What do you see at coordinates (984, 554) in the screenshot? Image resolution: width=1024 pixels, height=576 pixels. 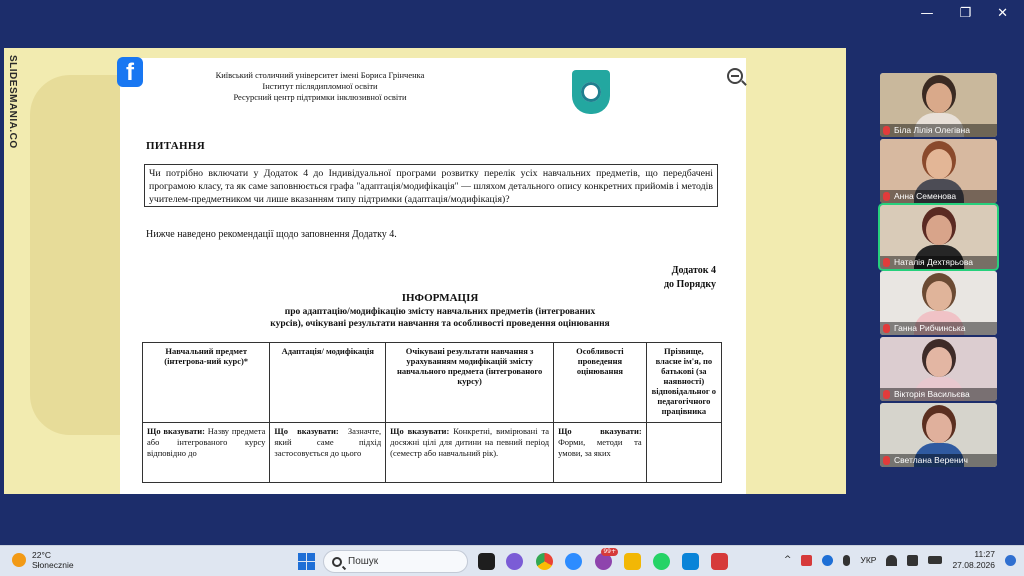 I see `time: 11:27` at bounding box center [984, 554].